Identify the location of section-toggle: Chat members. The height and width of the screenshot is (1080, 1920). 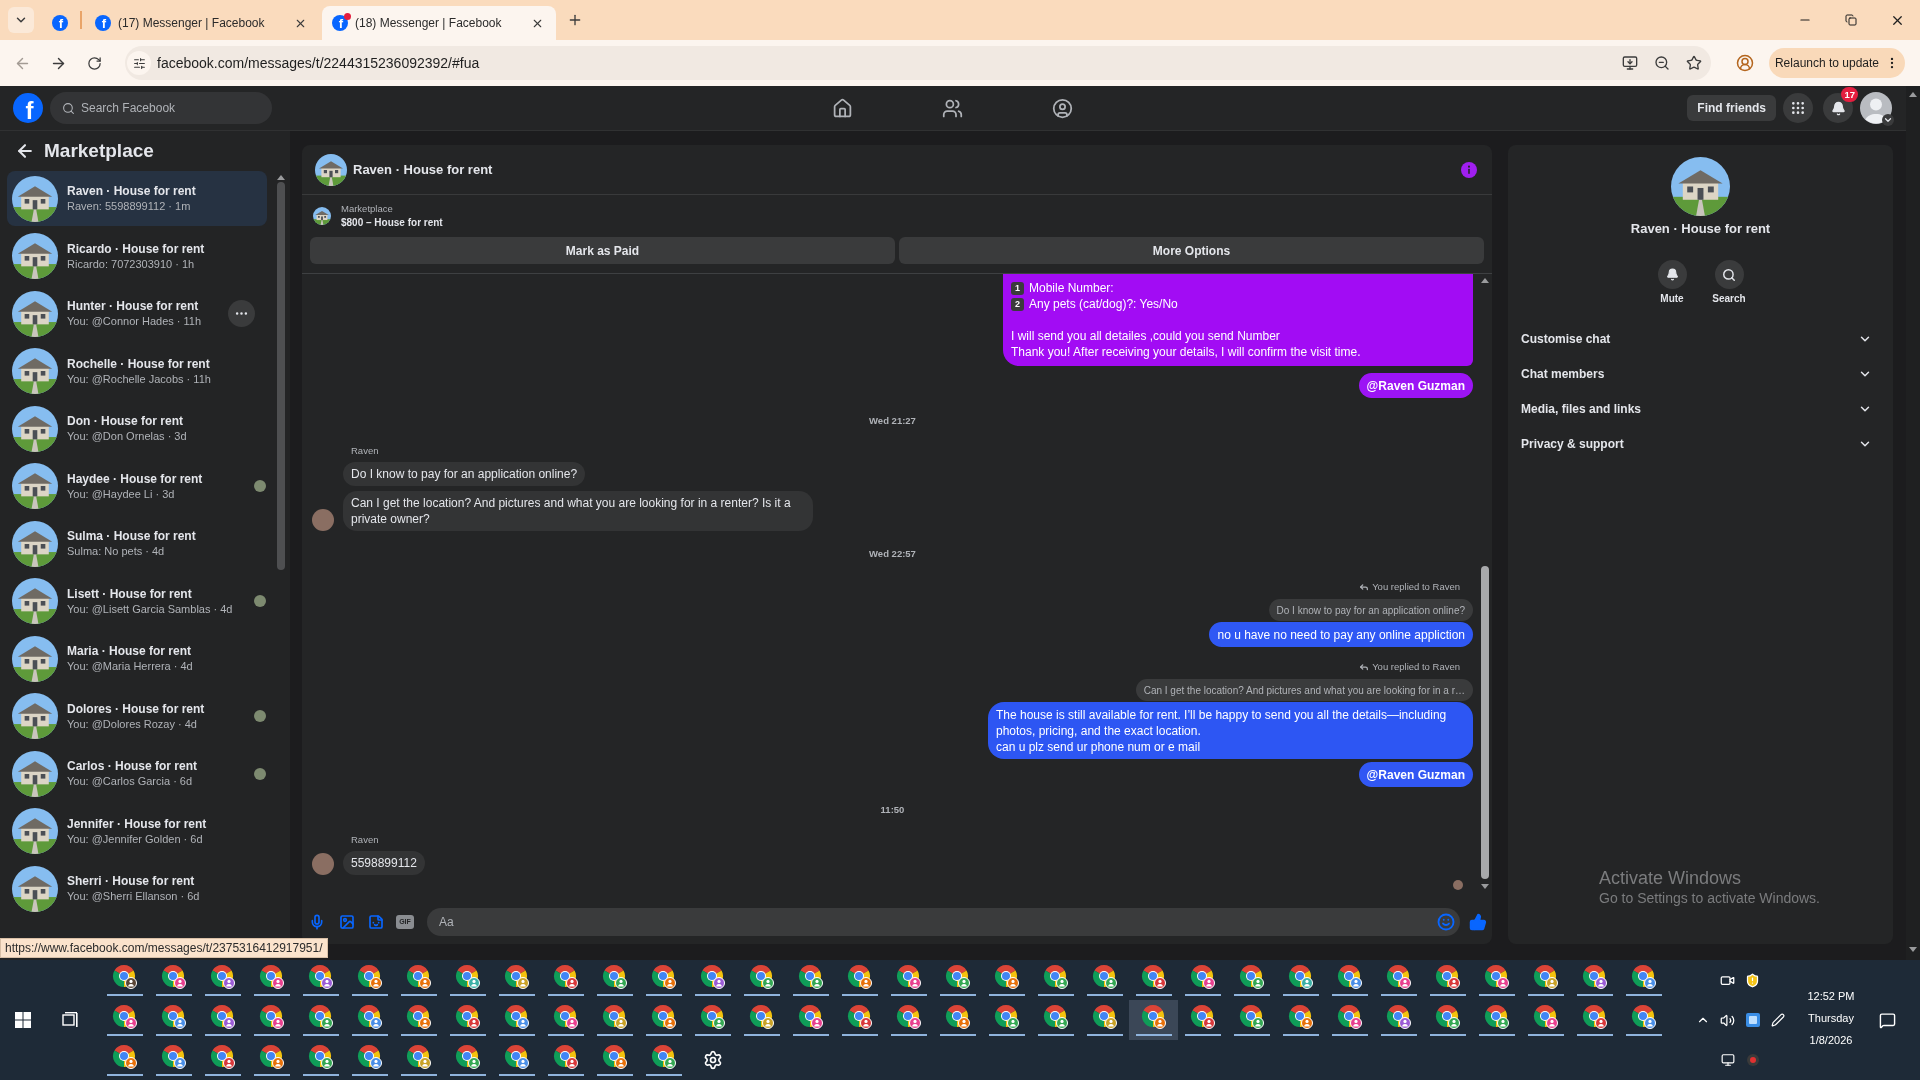
(1700, 373).